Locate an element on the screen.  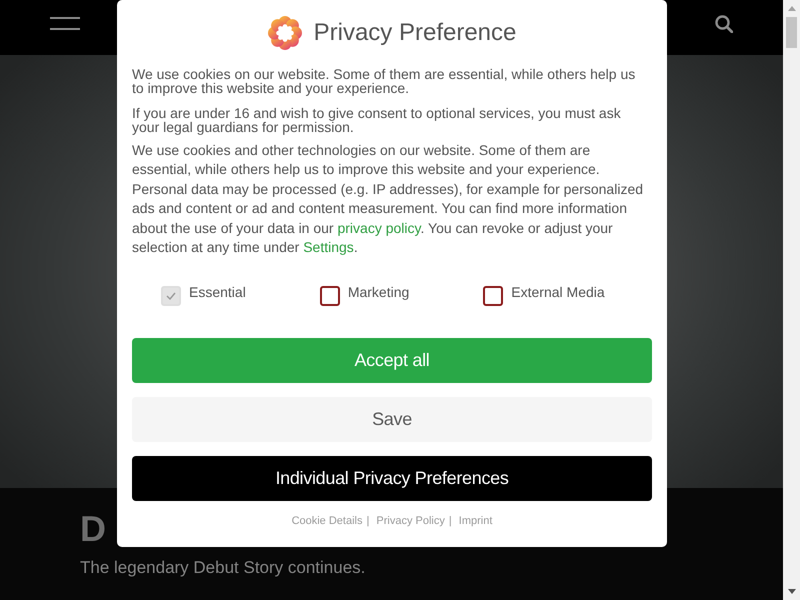
preferences-button: Individual Privacy Preferences is located at coordinates (392, 479).